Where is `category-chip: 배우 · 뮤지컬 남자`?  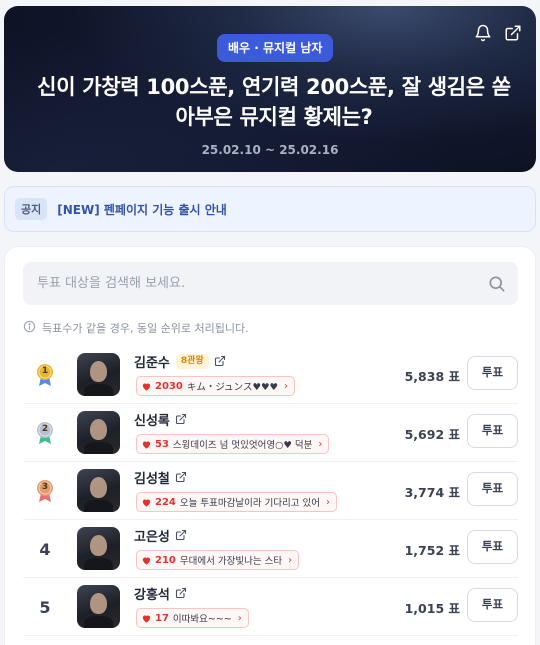
category-chip: 배우 · 뮤지컬 남자 is located at coordinates (275, 48).